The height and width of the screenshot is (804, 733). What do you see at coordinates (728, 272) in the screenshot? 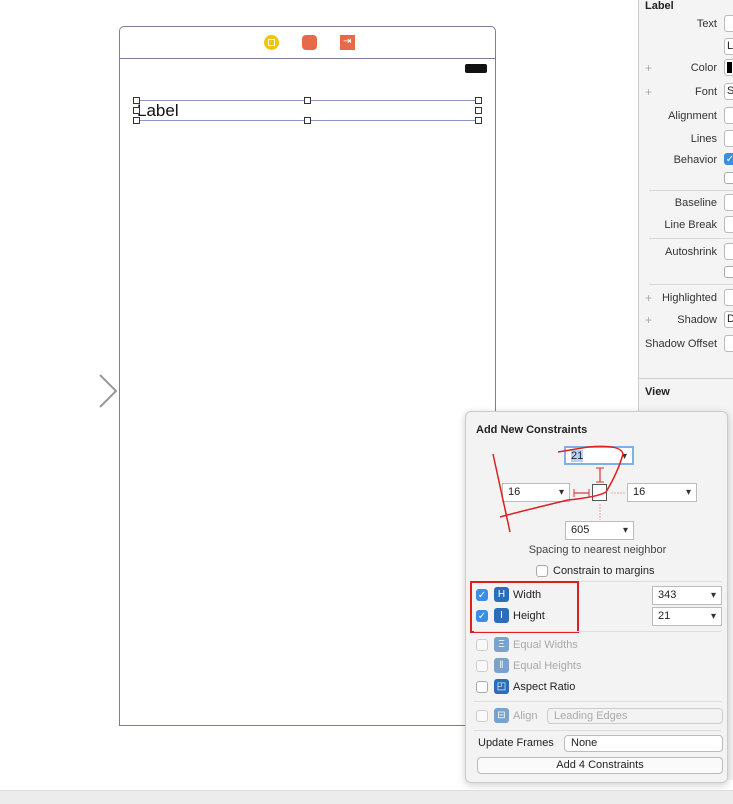
I see `tighten-spacing-checkbox` at bounding box center [728, 272].